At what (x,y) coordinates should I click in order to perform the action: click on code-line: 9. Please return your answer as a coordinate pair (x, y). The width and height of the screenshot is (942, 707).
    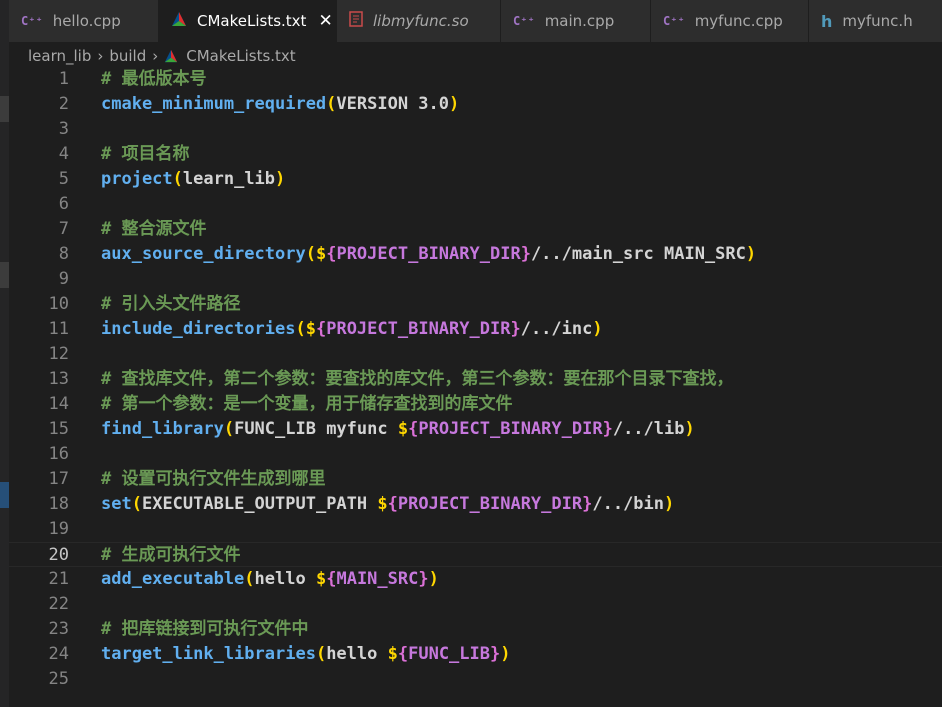
    Looking at the image, I should click on (475, 279).